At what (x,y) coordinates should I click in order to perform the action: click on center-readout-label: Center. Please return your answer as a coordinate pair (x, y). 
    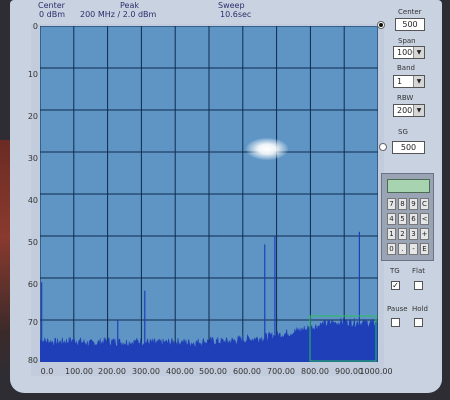
    Looking at the image, I should click on (51, 5).